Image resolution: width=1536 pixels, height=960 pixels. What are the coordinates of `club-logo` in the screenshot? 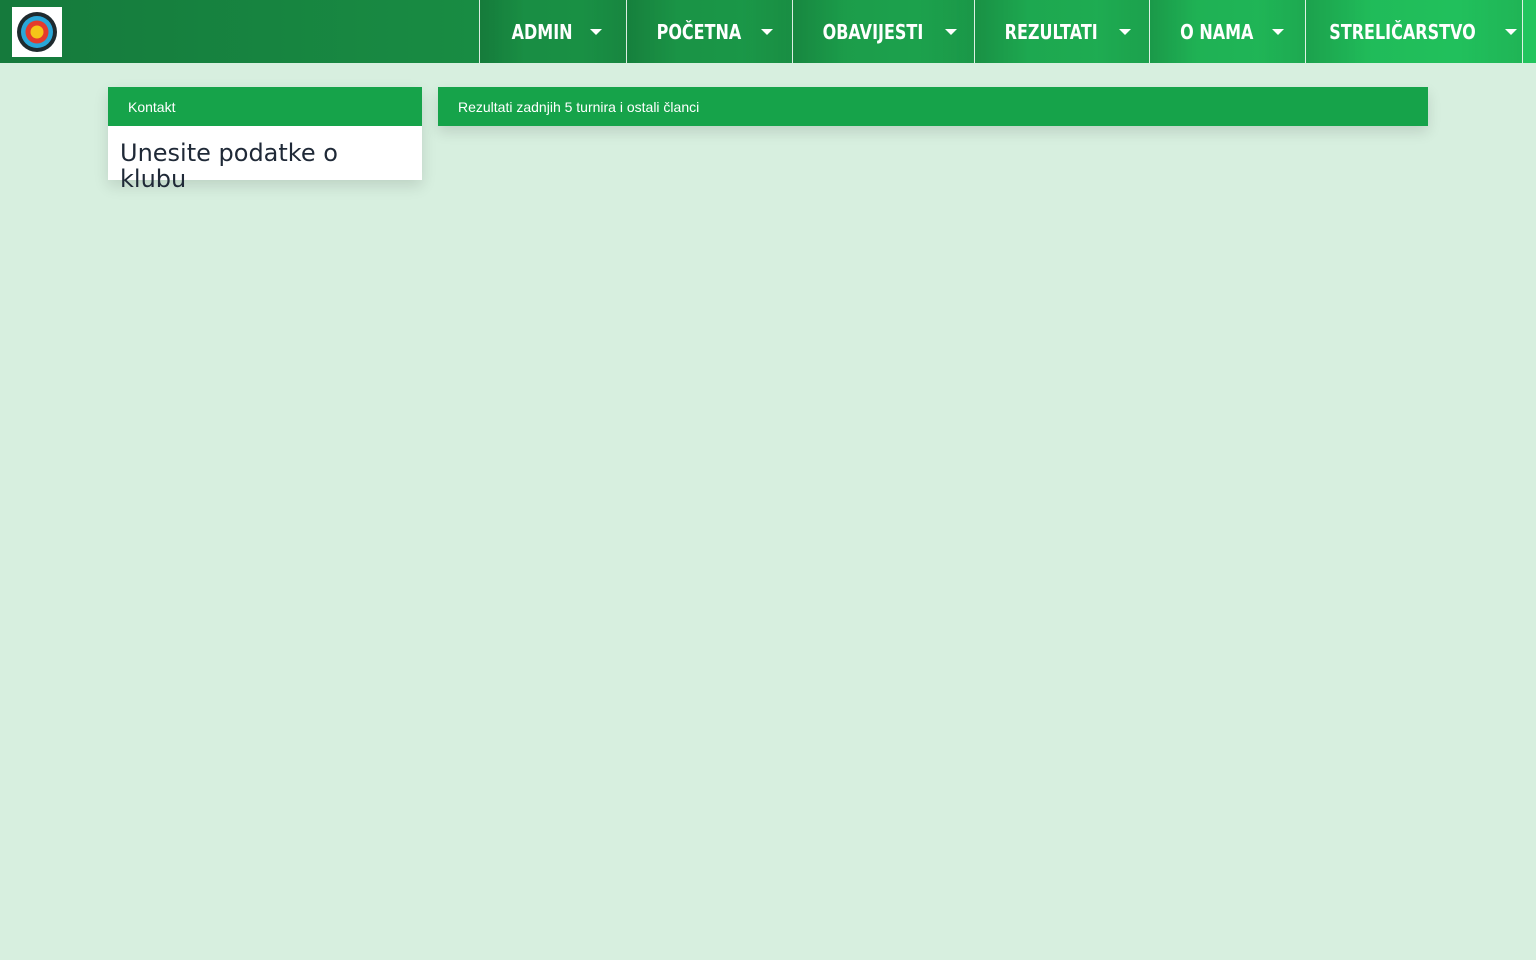 It's located at (37, 32).